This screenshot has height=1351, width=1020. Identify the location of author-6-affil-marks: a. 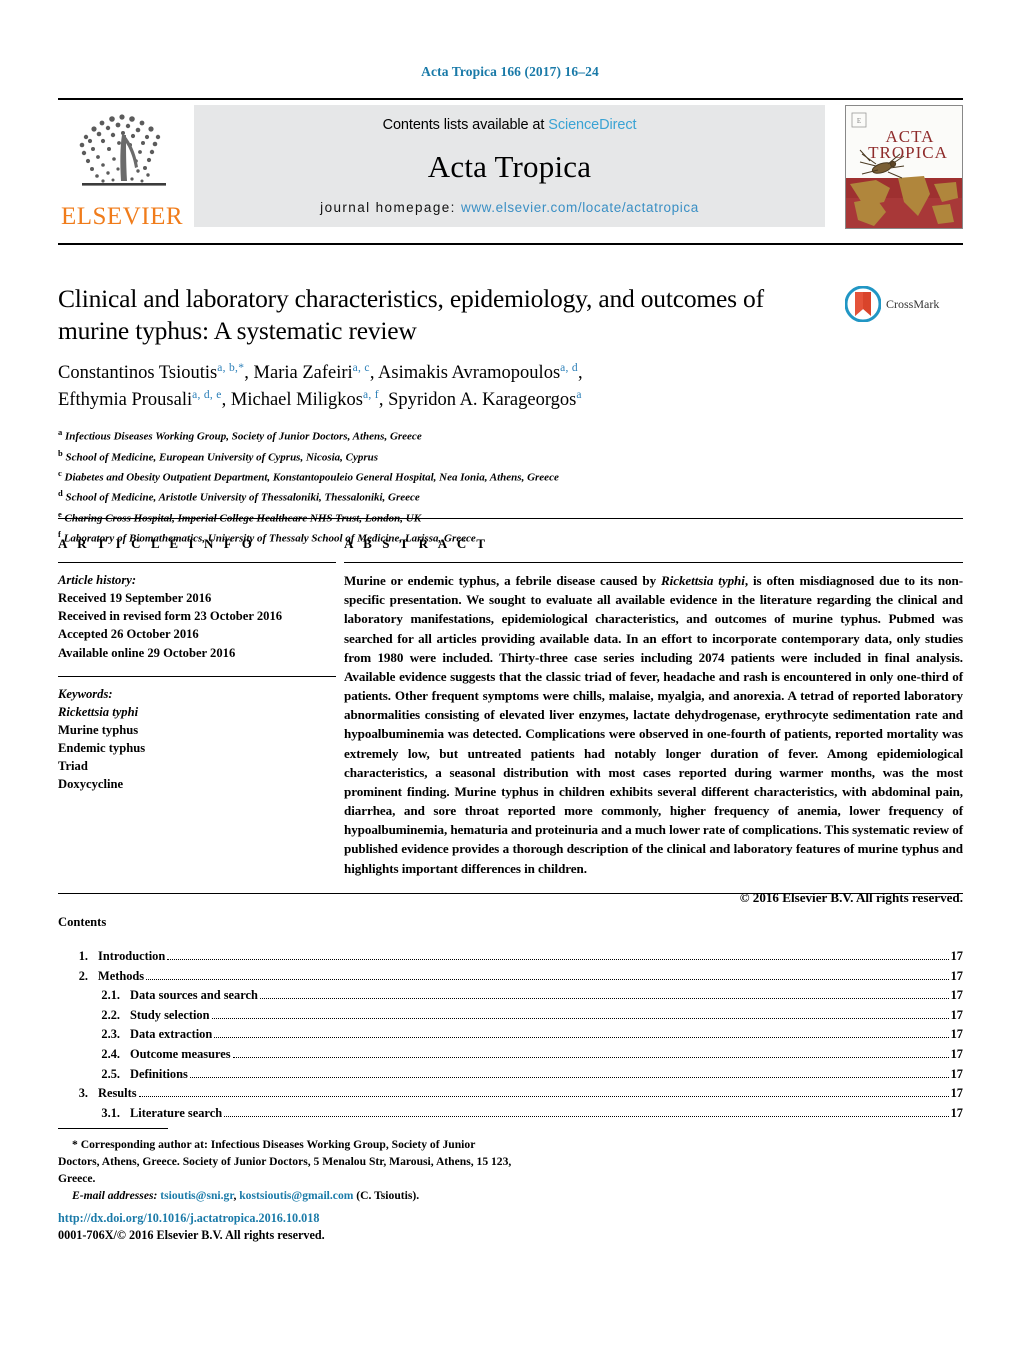
(578, 395).